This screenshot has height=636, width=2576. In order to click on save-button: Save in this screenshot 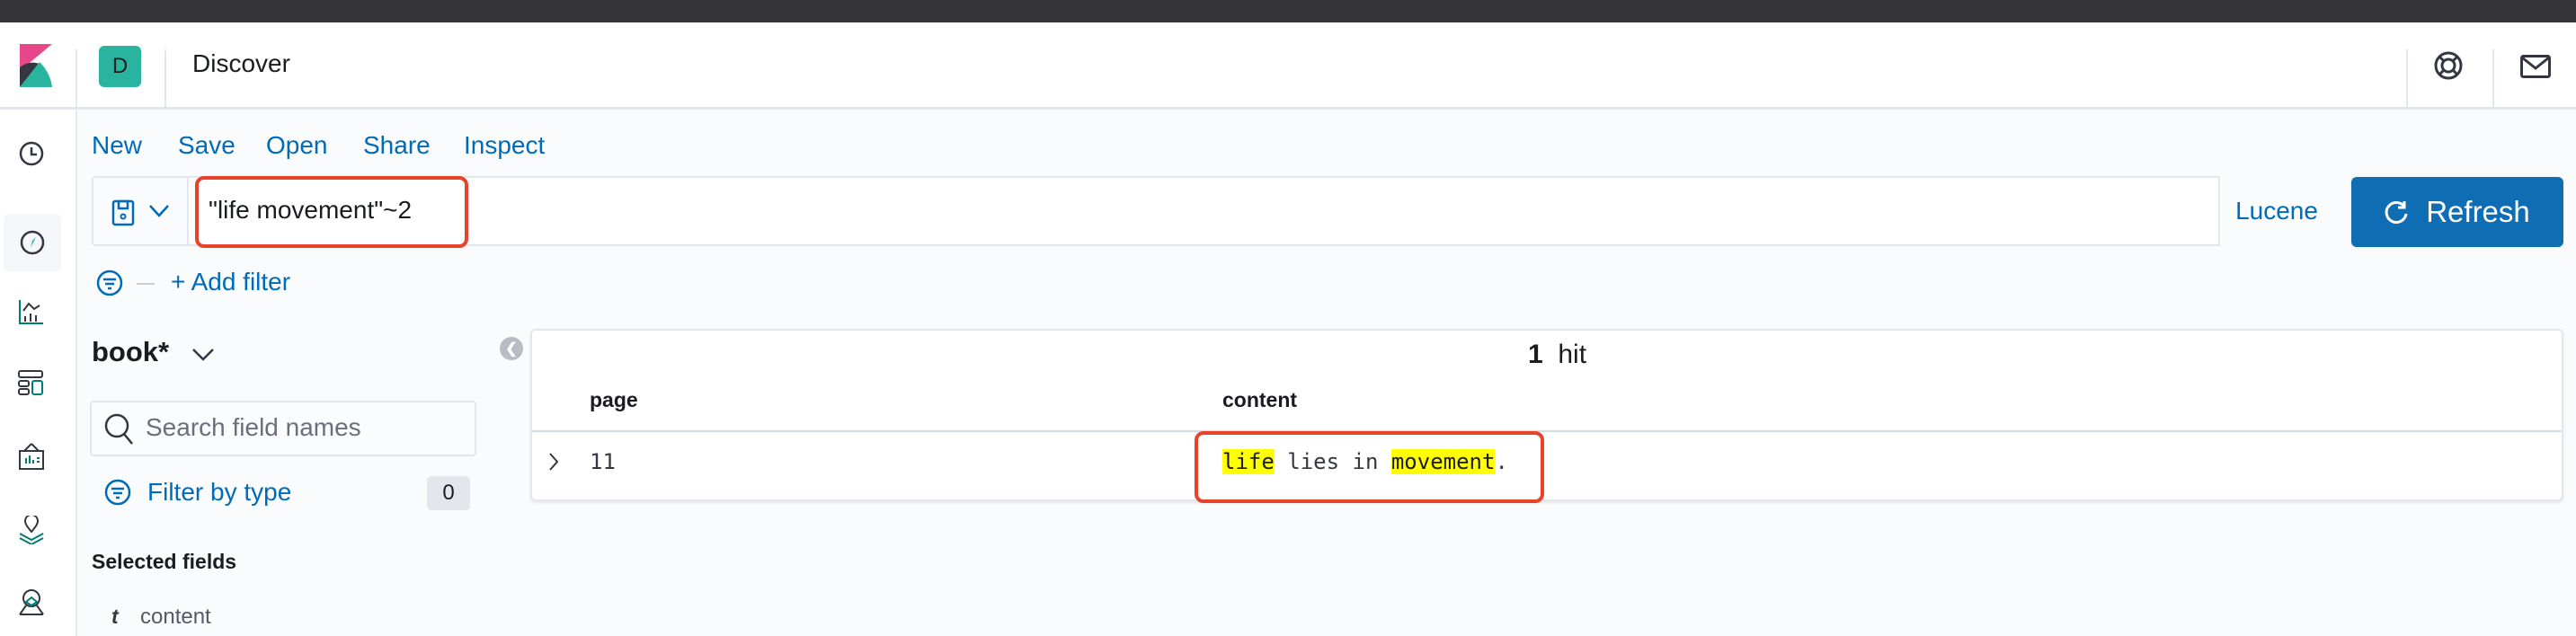, I will do `click(206, 145)`.